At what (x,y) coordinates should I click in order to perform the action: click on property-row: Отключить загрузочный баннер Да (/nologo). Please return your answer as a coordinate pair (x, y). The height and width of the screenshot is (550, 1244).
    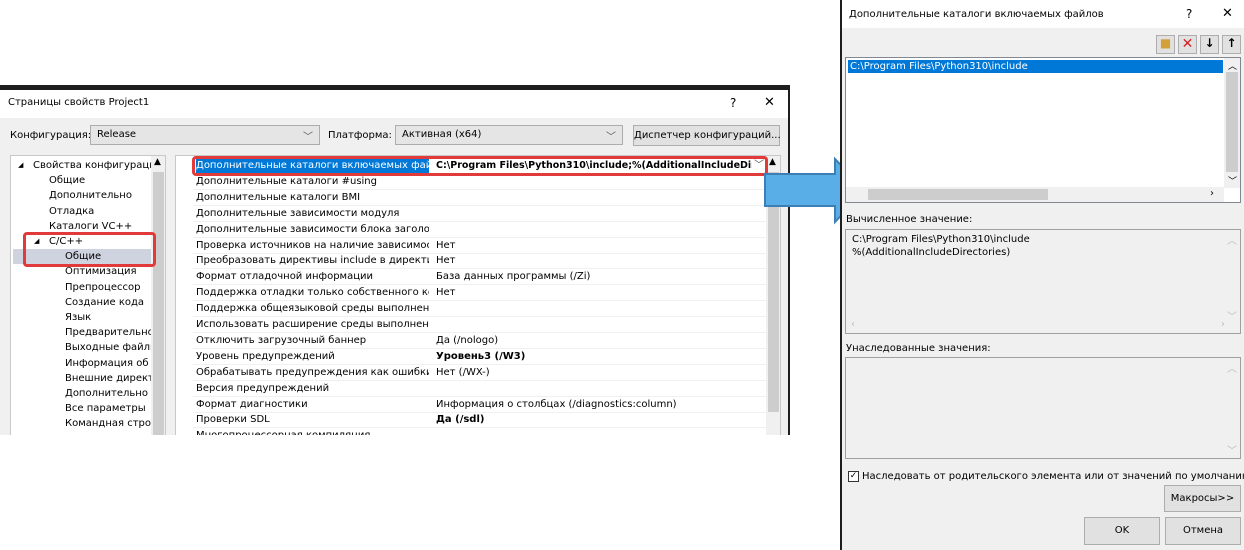
    Looking at the image, I should click on (479, 341).